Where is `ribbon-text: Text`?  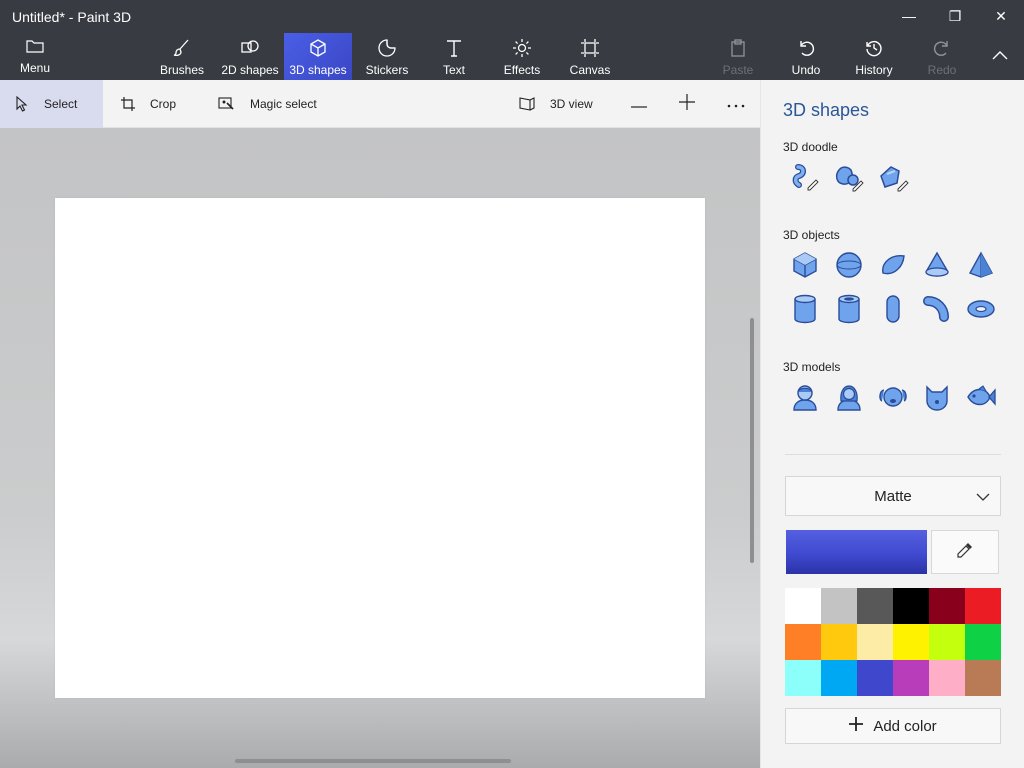
ribbon-text: Text is located at coordinates (454, 56).